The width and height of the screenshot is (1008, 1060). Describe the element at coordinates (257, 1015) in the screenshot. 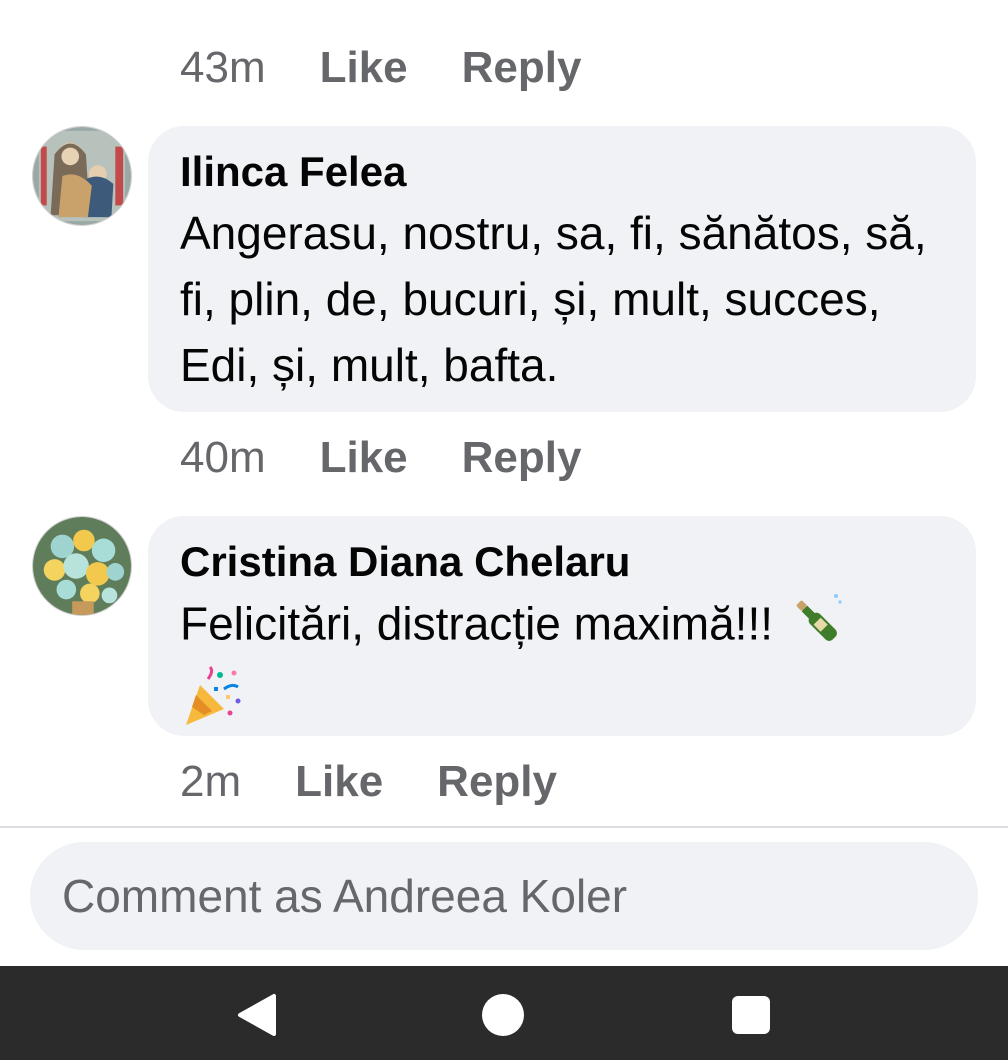

I see `back-icon` at that location.